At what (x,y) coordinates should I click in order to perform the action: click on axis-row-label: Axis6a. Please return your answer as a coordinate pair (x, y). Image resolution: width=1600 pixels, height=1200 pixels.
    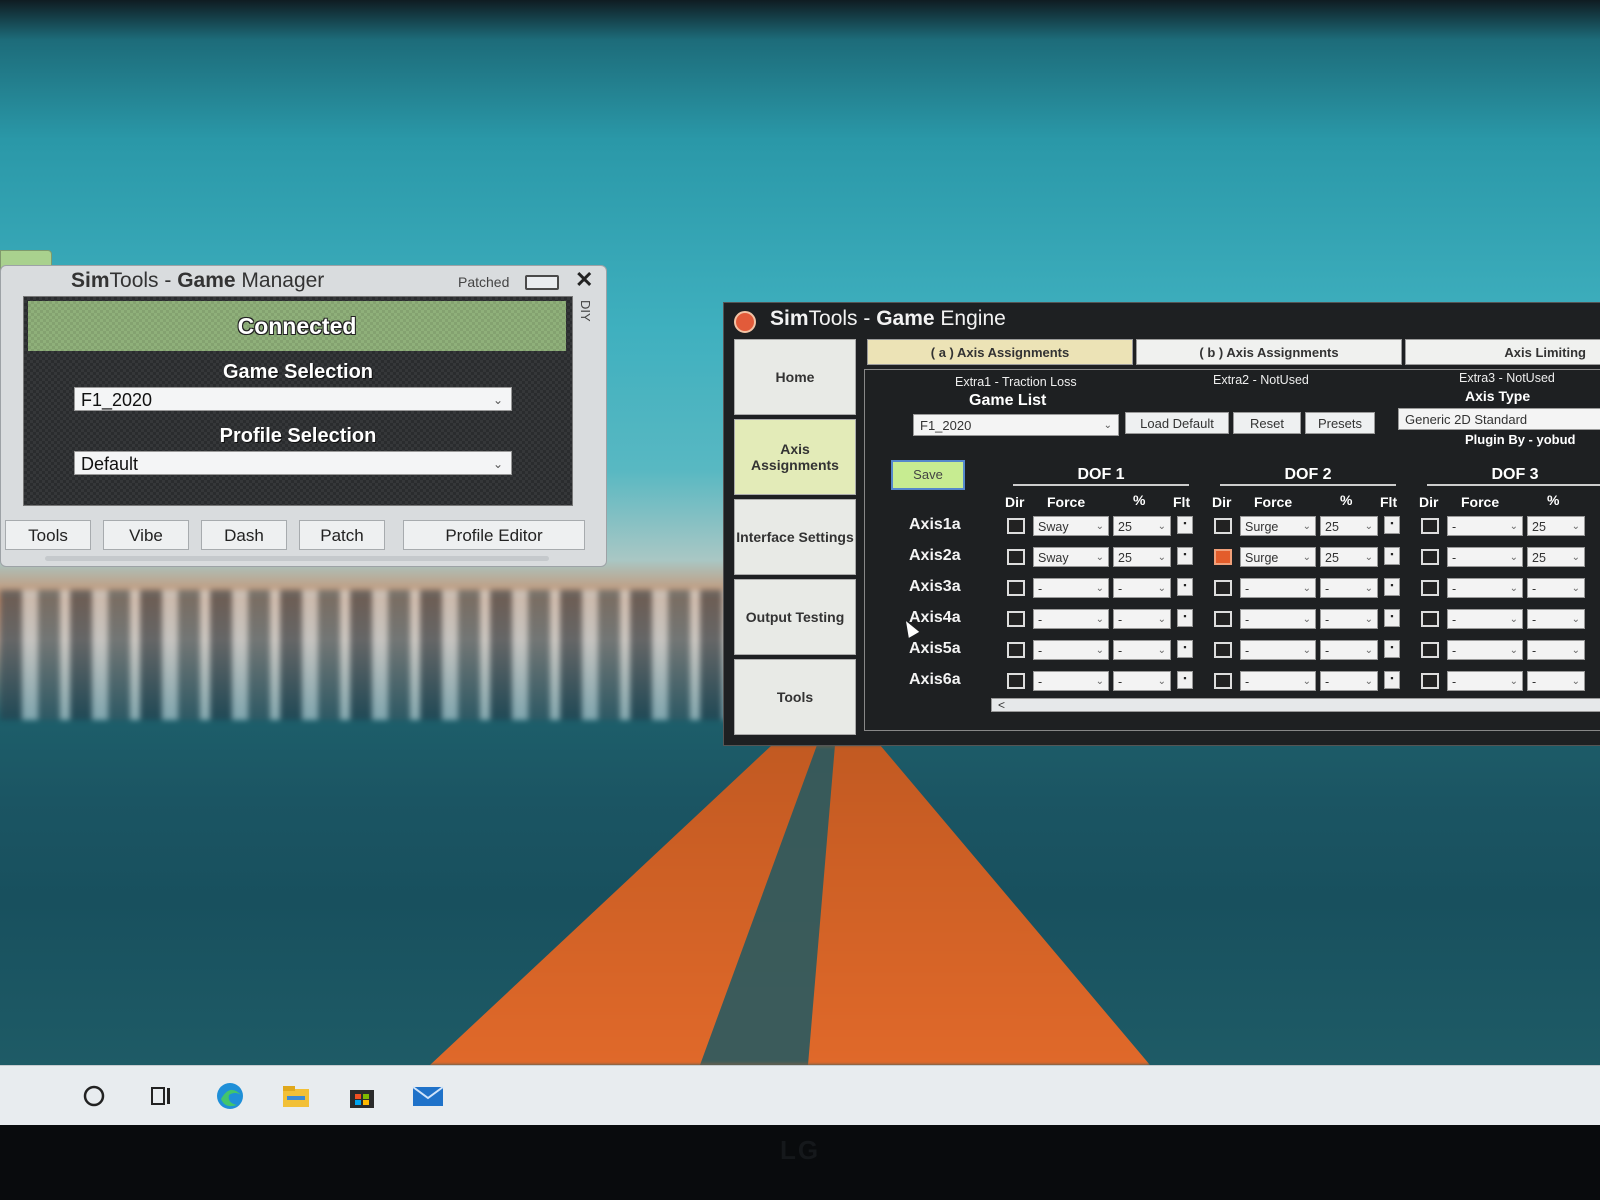
    Looking at the image, I should click on (935, 679).